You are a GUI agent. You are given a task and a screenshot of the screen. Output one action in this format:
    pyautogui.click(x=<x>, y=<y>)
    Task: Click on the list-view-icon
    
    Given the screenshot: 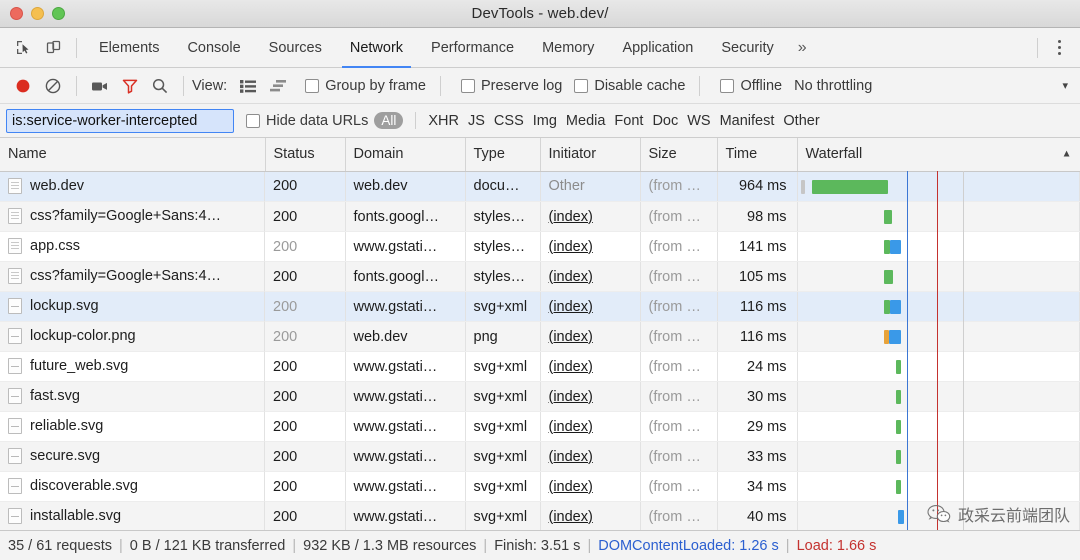 What is the action you would take?
    pyautogui.click(x=248, y=86)
    